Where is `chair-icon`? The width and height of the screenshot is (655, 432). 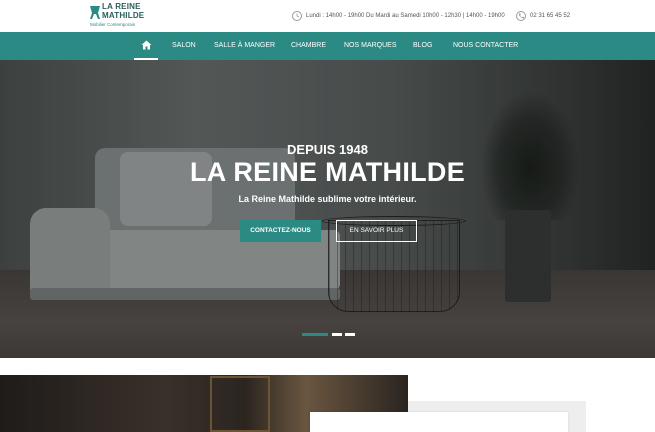
chair-icon is located at coordinates (95, 13).